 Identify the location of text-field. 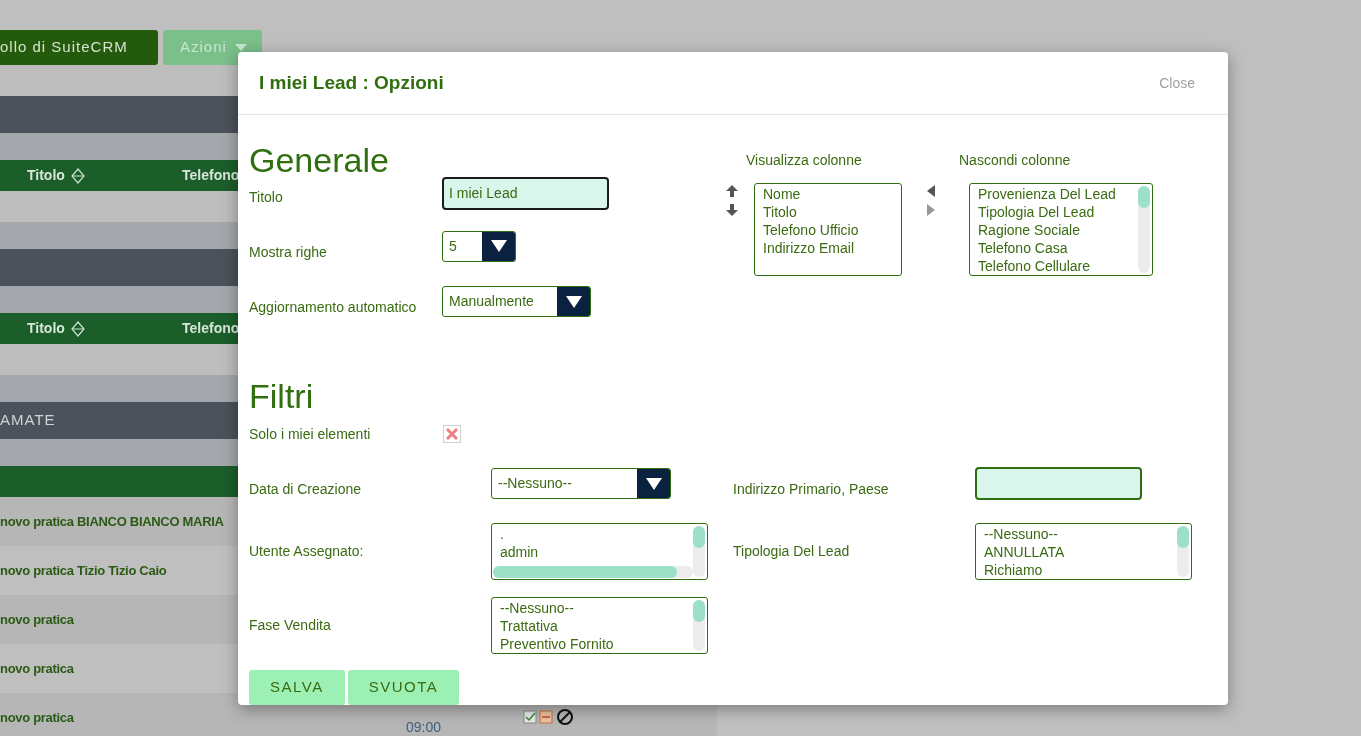
(1058, 483).